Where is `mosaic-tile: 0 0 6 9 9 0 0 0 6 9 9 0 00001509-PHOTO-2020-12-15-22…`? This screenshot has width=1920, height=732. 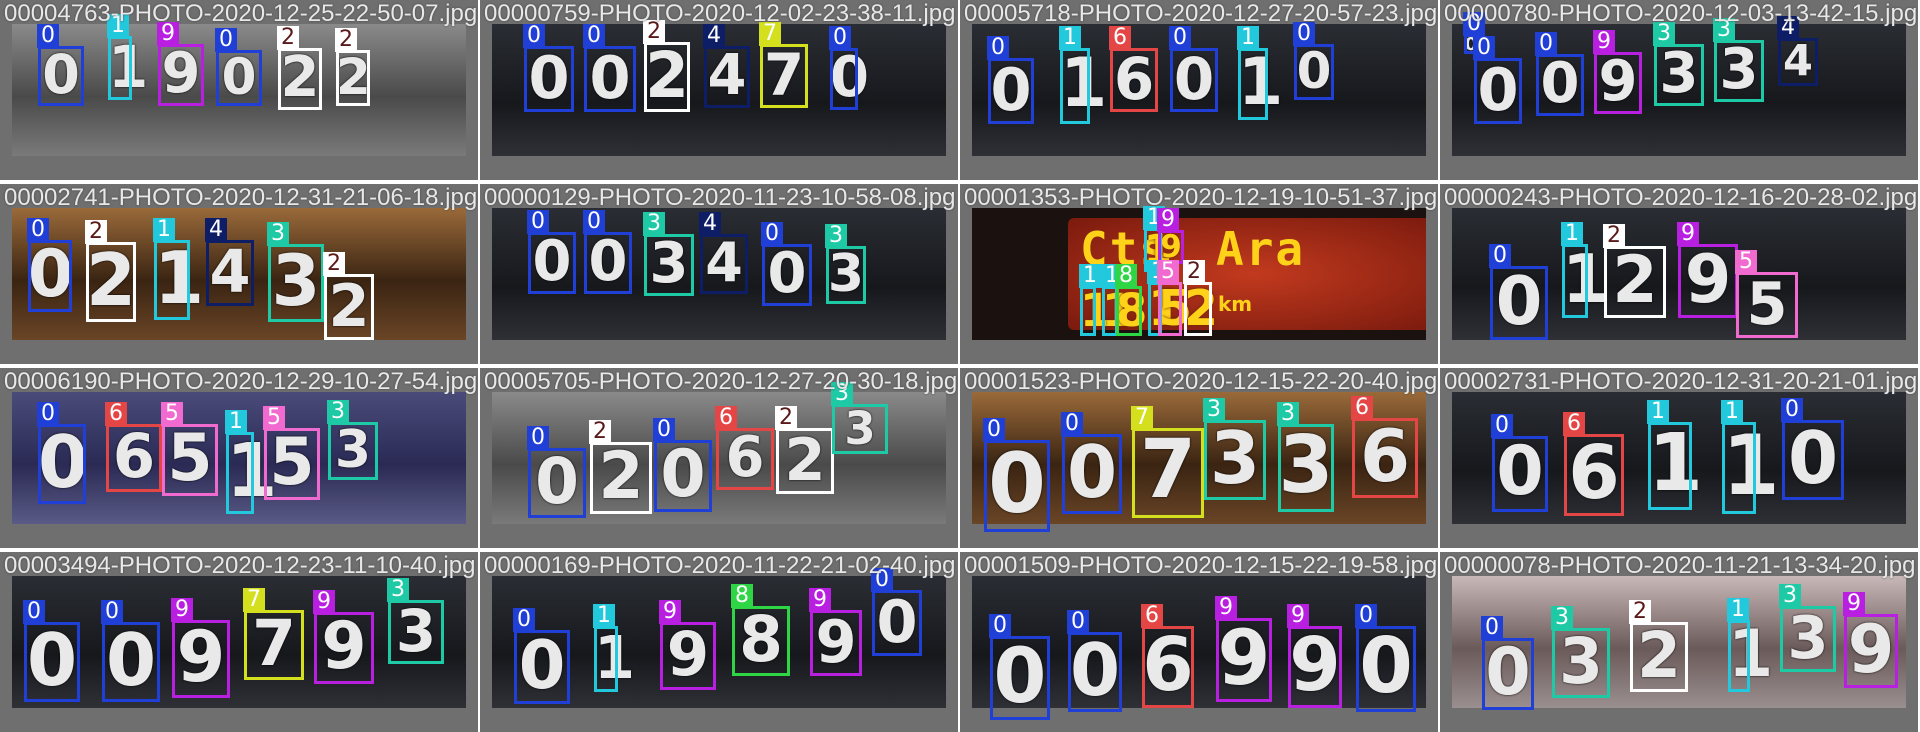 mosaic-tile: 0 0 6 9 9 0 0 0 6 9 9 0 00001509-PHOTO-2020-12-15-22… is located at coordinates (1199, 642).